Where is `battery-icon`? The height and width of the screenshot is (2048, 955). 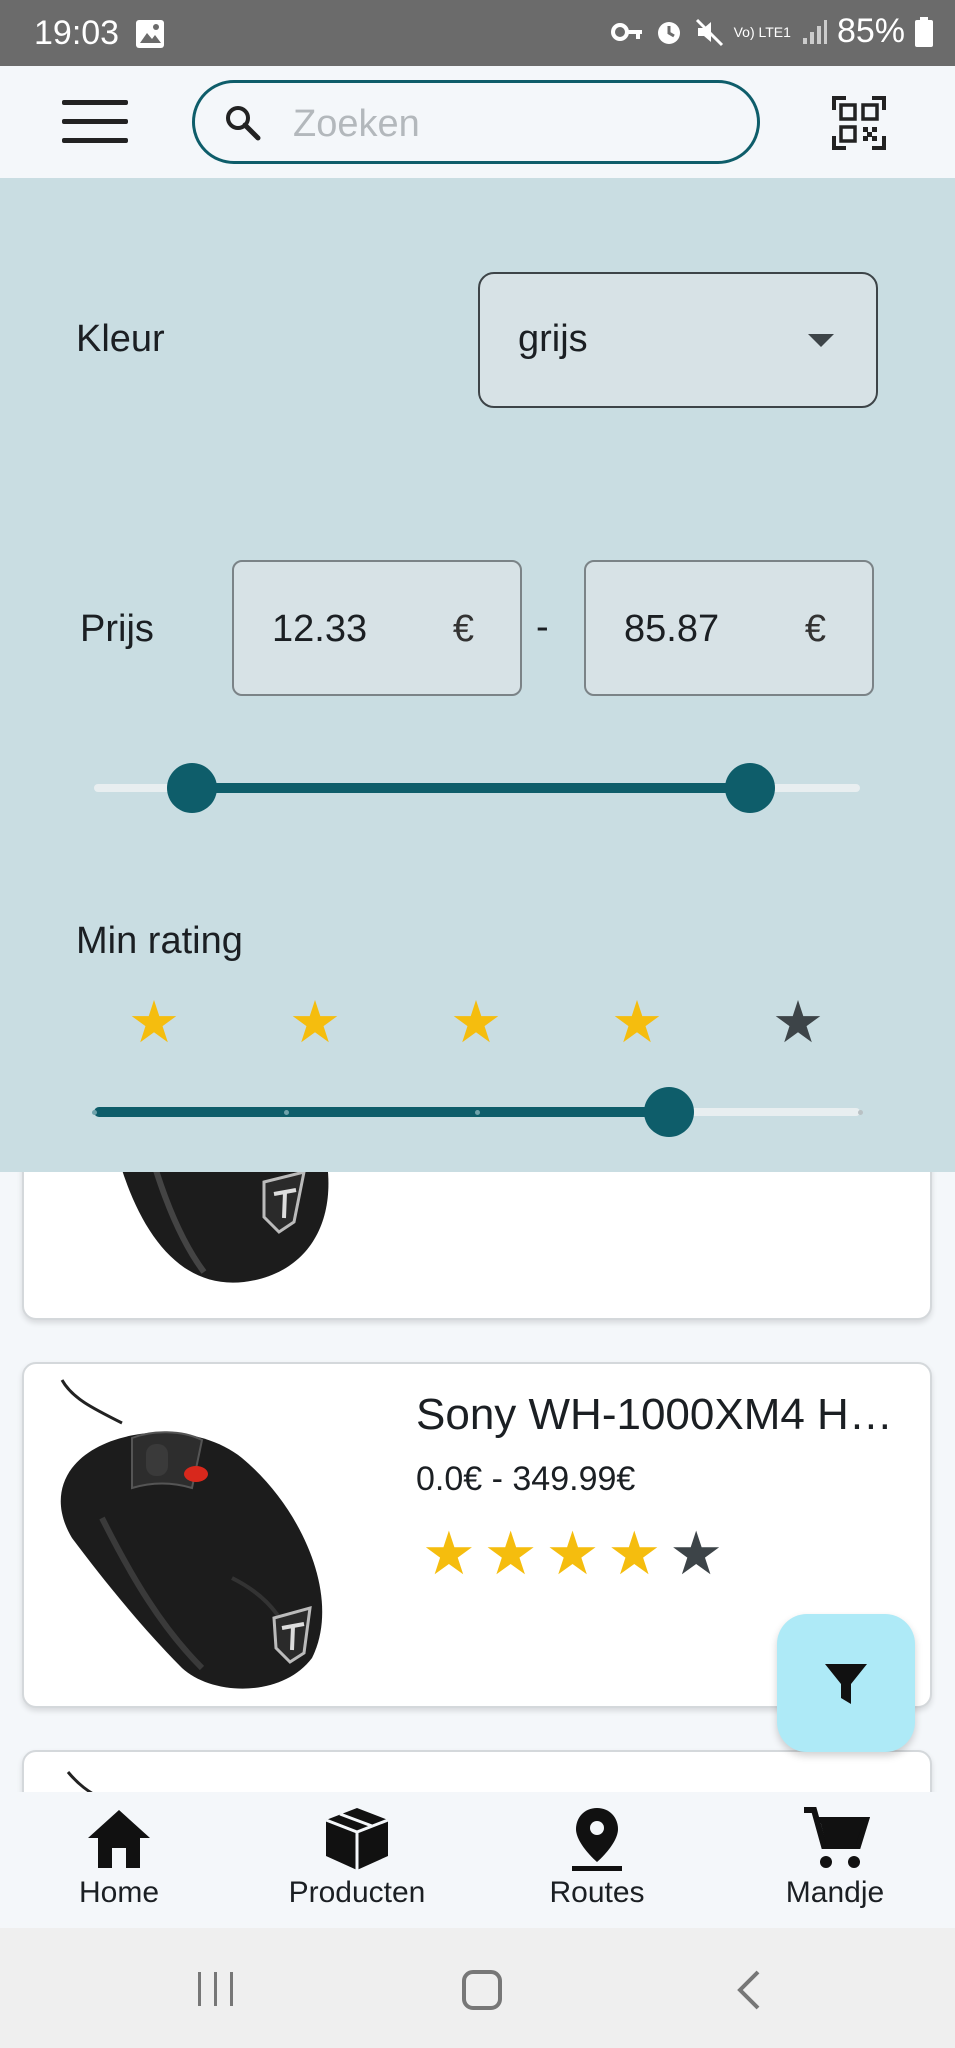 battery-icon is located at coordinates (924, 31).